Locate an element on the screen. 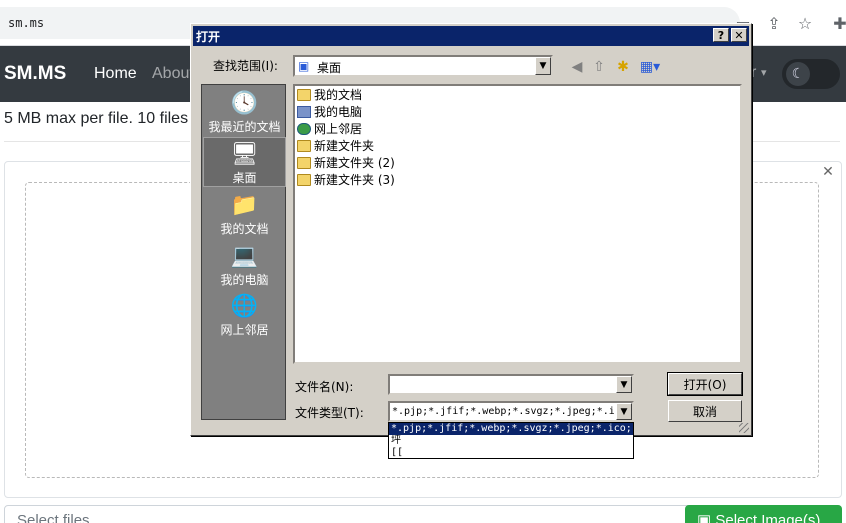 This screenshot has width=846, height=523. view-menu-icon: ▦▾ is located at coordinates (650, 67).